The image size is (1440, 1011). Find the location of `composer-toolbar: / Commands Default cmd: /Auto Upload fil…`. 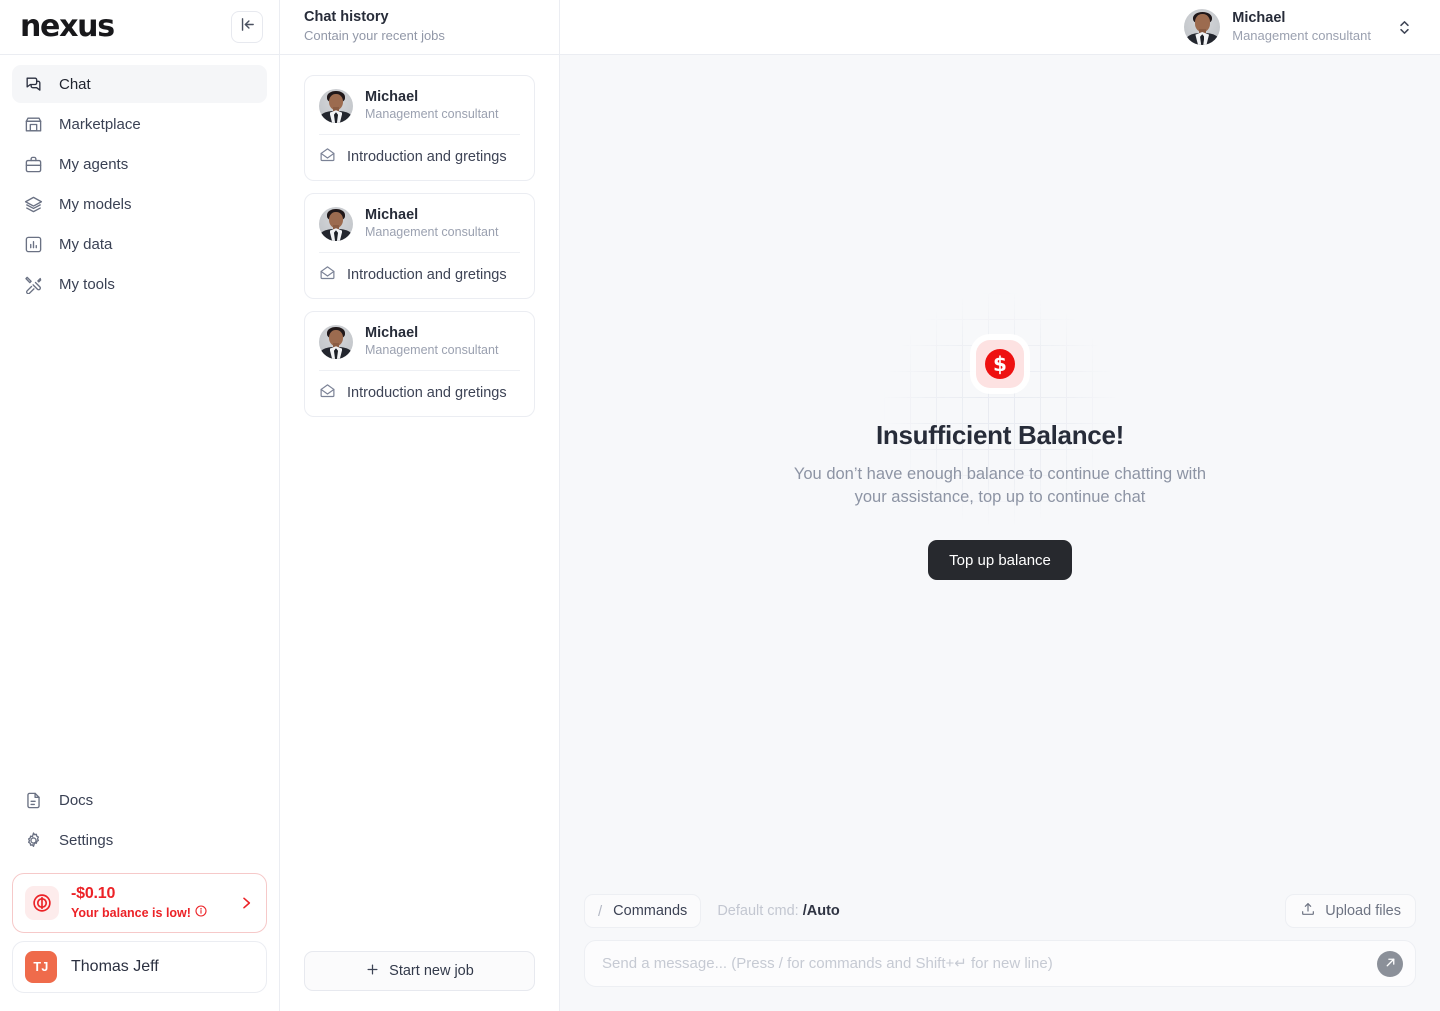

composer-toolbar: / Commands Default cmd: /Auto Upload fil… is located at coordinates (1000, 911).